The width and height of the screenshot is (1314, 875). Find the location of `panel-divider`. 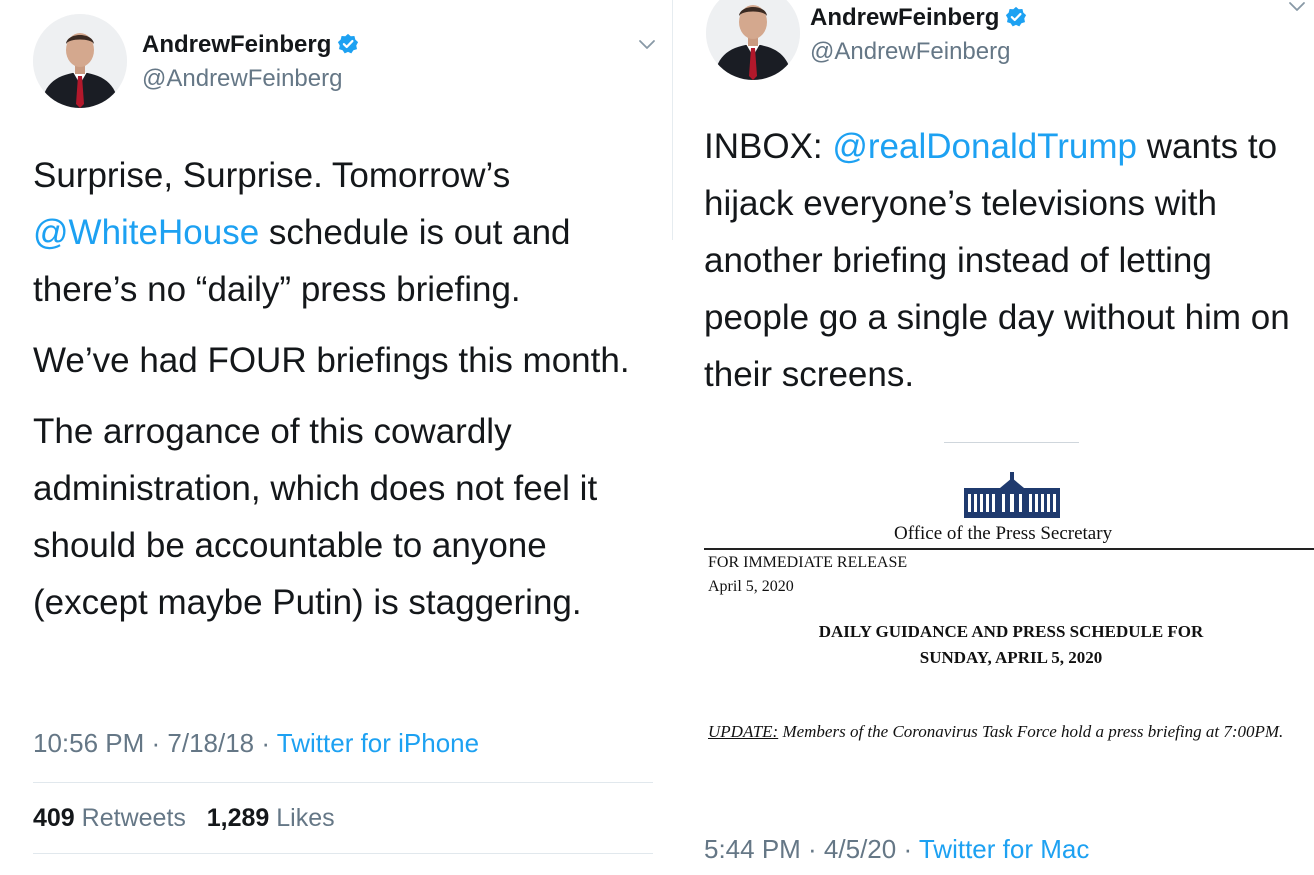

panel-divider is located at coordinates (672, 120).